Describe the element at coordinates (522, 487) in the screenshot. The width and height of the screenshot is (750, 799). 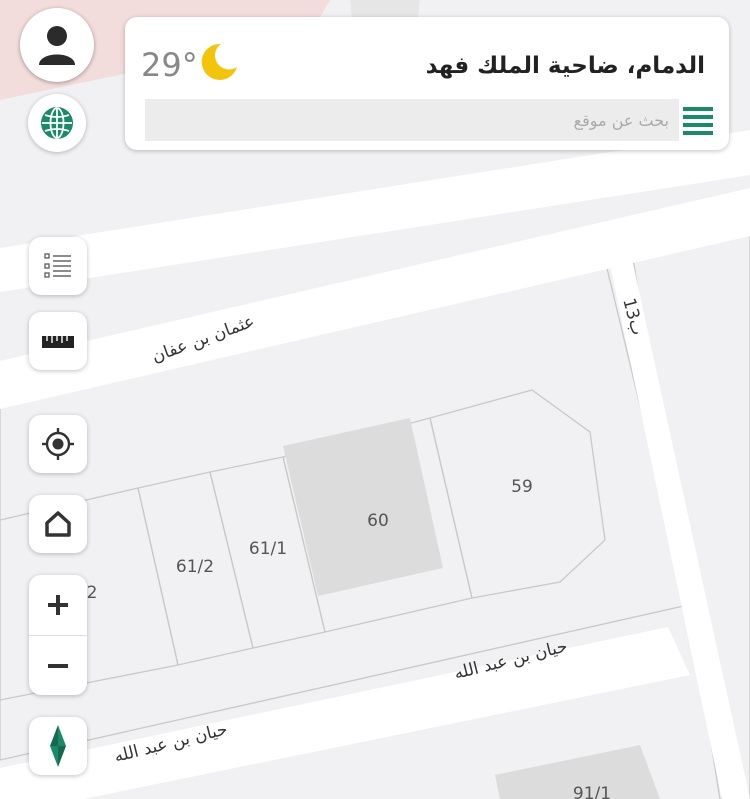
I see `parcel-label-59: 59` at that location.